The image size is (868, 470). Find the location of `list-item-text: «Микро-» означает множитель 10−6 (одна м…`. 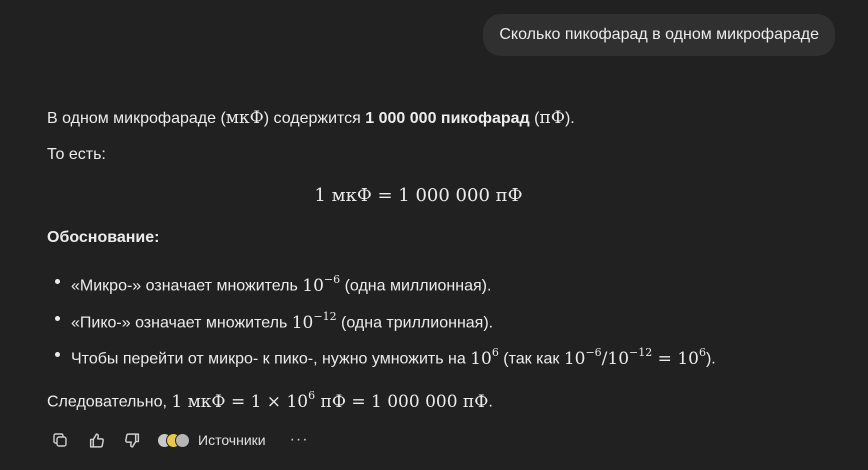

list-item-text: «Микро-» означает множитель 10−6 (одна м… is located at coordinates (281, 284).